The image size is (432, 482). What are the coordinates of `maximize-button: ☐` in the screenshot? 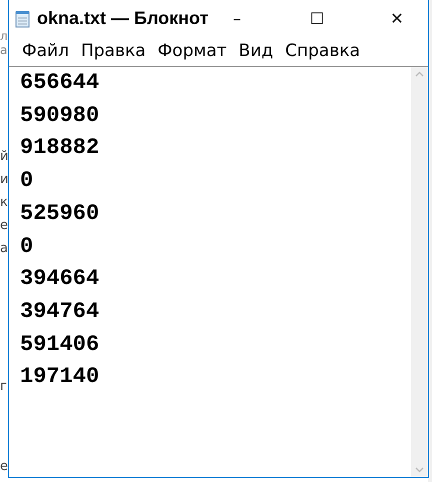 It's located at (317, 19).